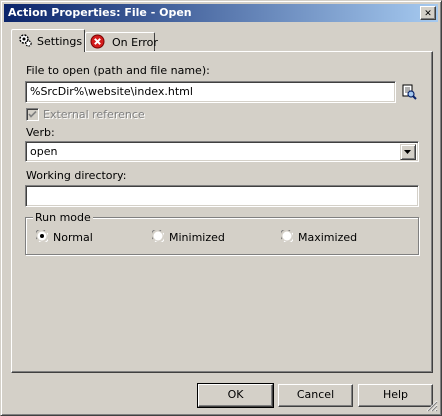  What do you see at coordinates (210, 92) in the screenshot?
I see `file-to-open-input: %SrcDir%\website\index.html` at bounding box center [210, 92].